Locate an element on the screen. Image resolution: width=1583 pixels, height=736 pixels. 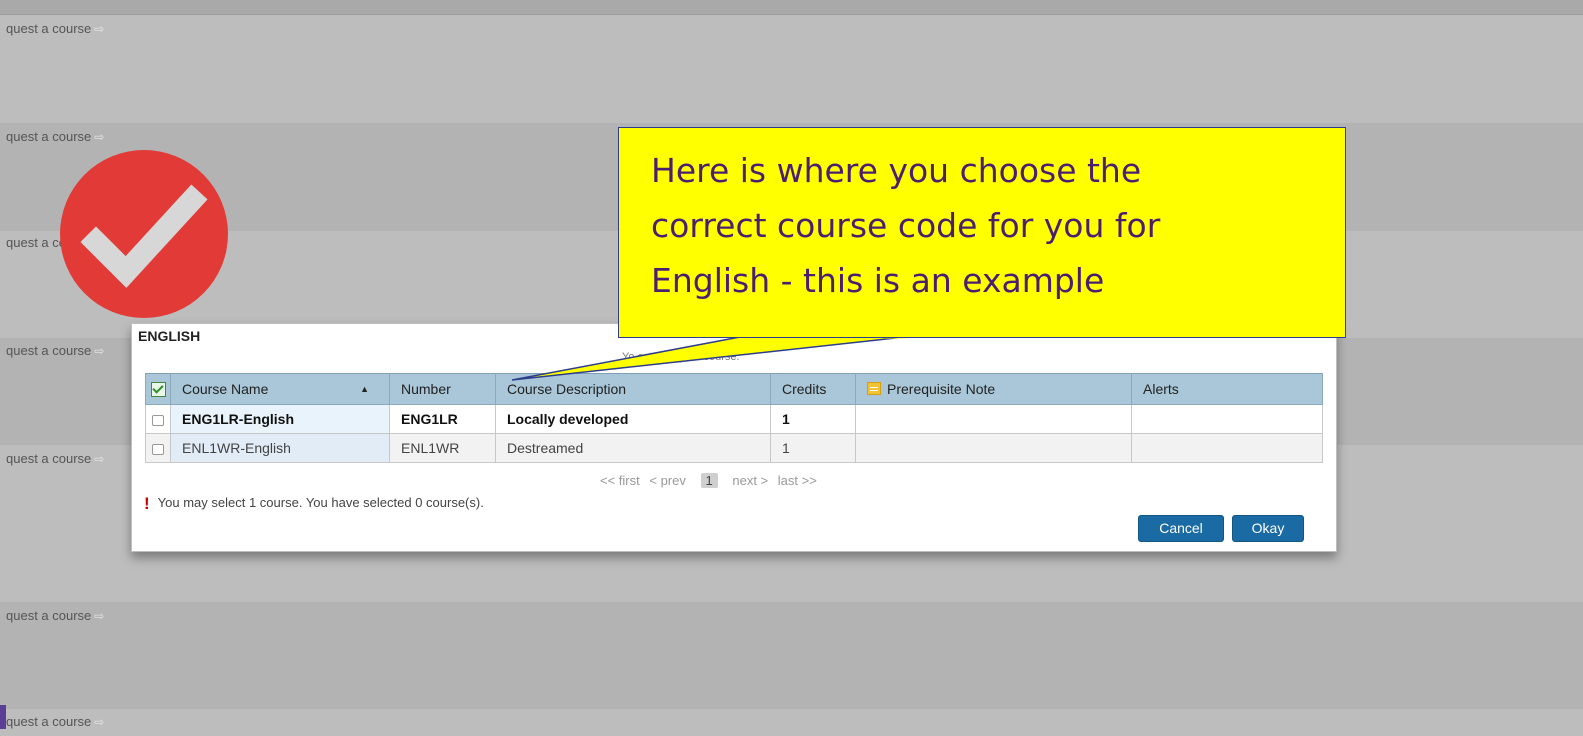
callout-line: correct course code for you for is located at coordinates (906, 225).